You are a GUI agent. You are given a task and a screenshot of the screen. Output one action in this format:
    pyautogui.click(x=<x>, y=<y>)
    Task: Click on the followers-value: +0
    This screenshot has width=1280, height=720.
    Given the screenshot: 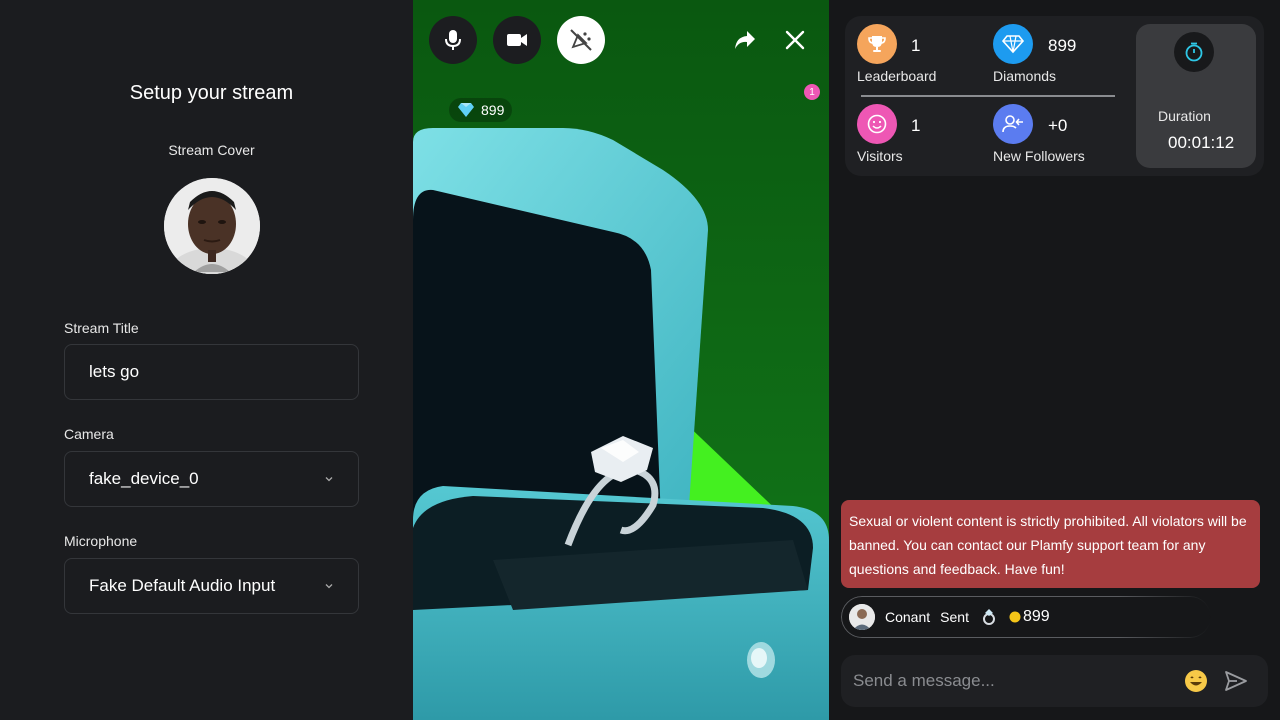 What is the action you would take?
    pyautogui.click(x=1058, y=125)
    